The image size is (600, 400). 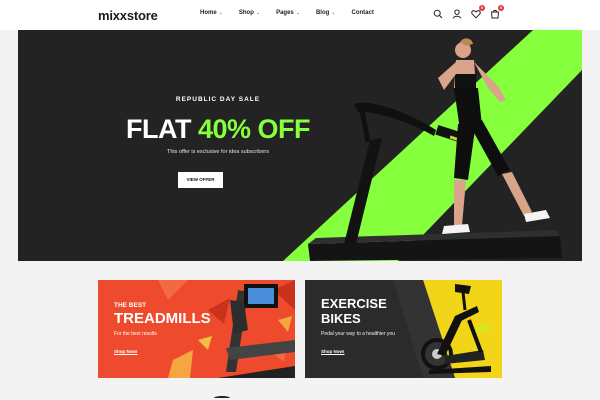 I want to click on nav-item-label: Contact, so click(x=362, y=13).